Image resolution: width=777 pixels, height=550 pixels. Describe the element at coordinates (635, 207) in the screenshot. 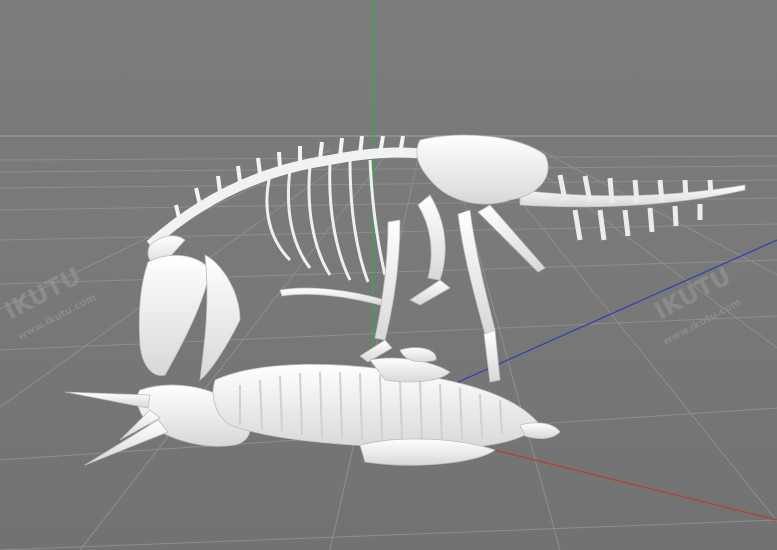

I see `trex-tail-vertebrae` at that location.